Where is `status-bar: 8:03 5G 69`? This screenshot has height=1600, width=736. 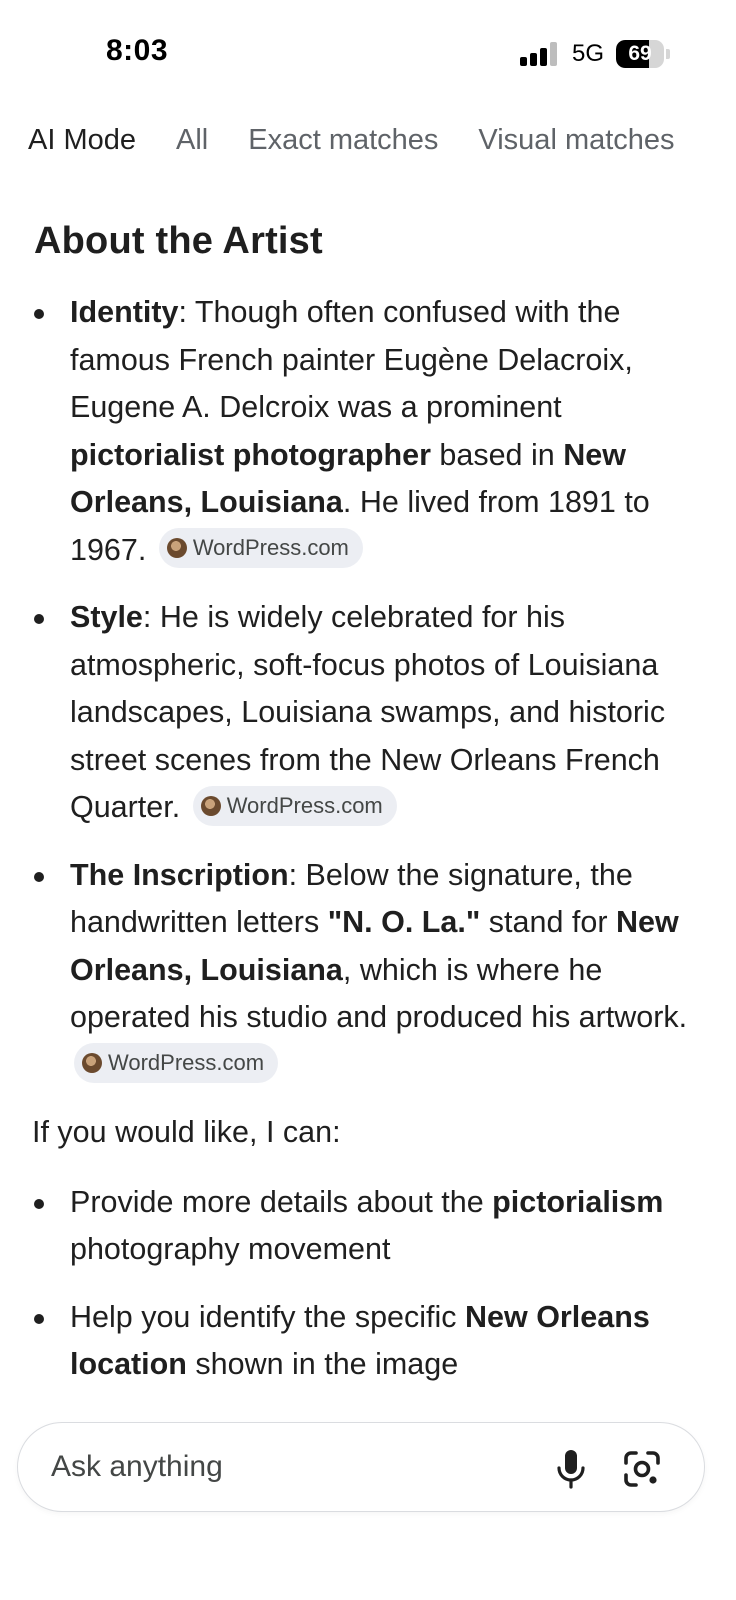
status-bar: 8:03 5G 69 is located at coordinates (368, 50).